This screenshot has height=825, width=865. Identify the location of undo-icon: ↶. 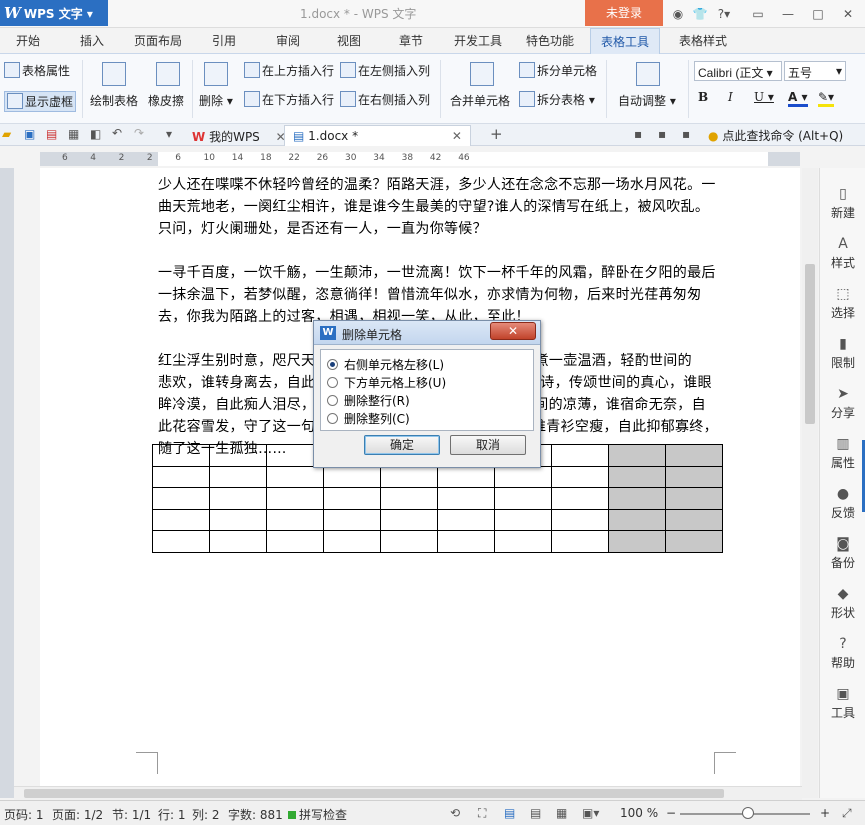
(117, 133).